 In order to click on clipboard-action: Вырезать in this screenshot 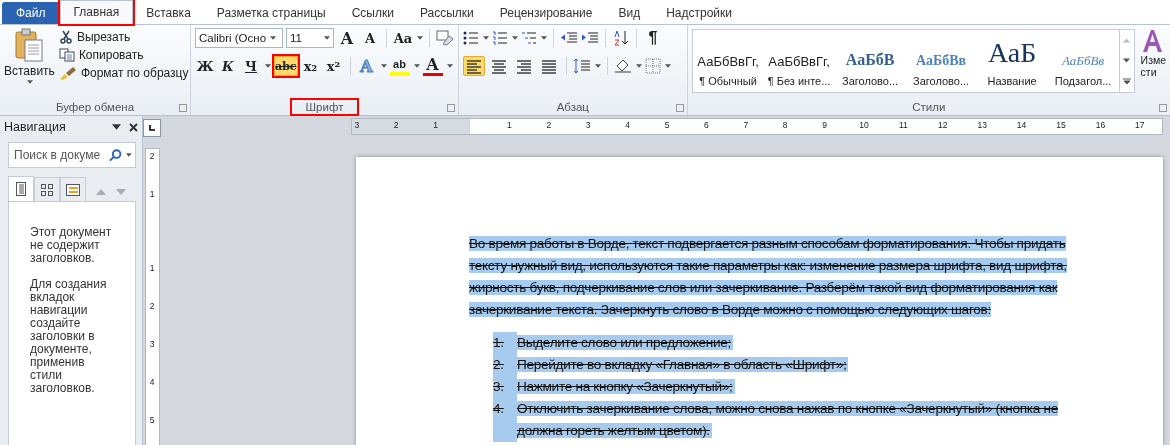, I will do `click(123, 37)`.